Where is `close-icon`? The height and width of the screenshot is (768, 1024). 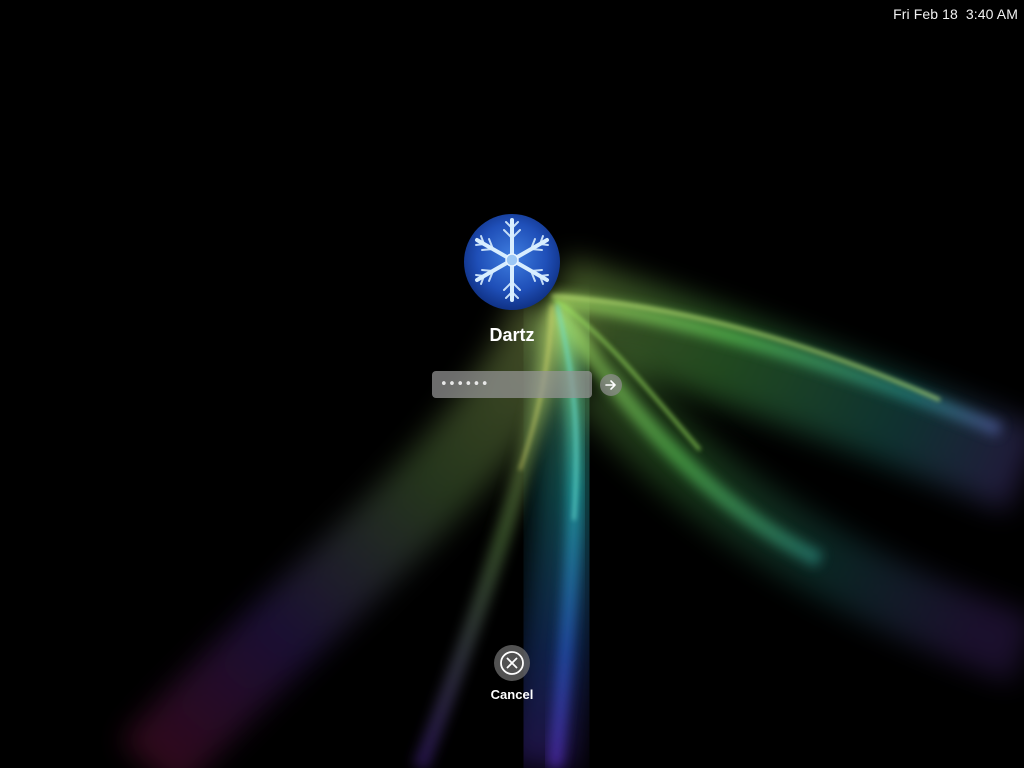 close-icon is located at coordinates (512, 663).